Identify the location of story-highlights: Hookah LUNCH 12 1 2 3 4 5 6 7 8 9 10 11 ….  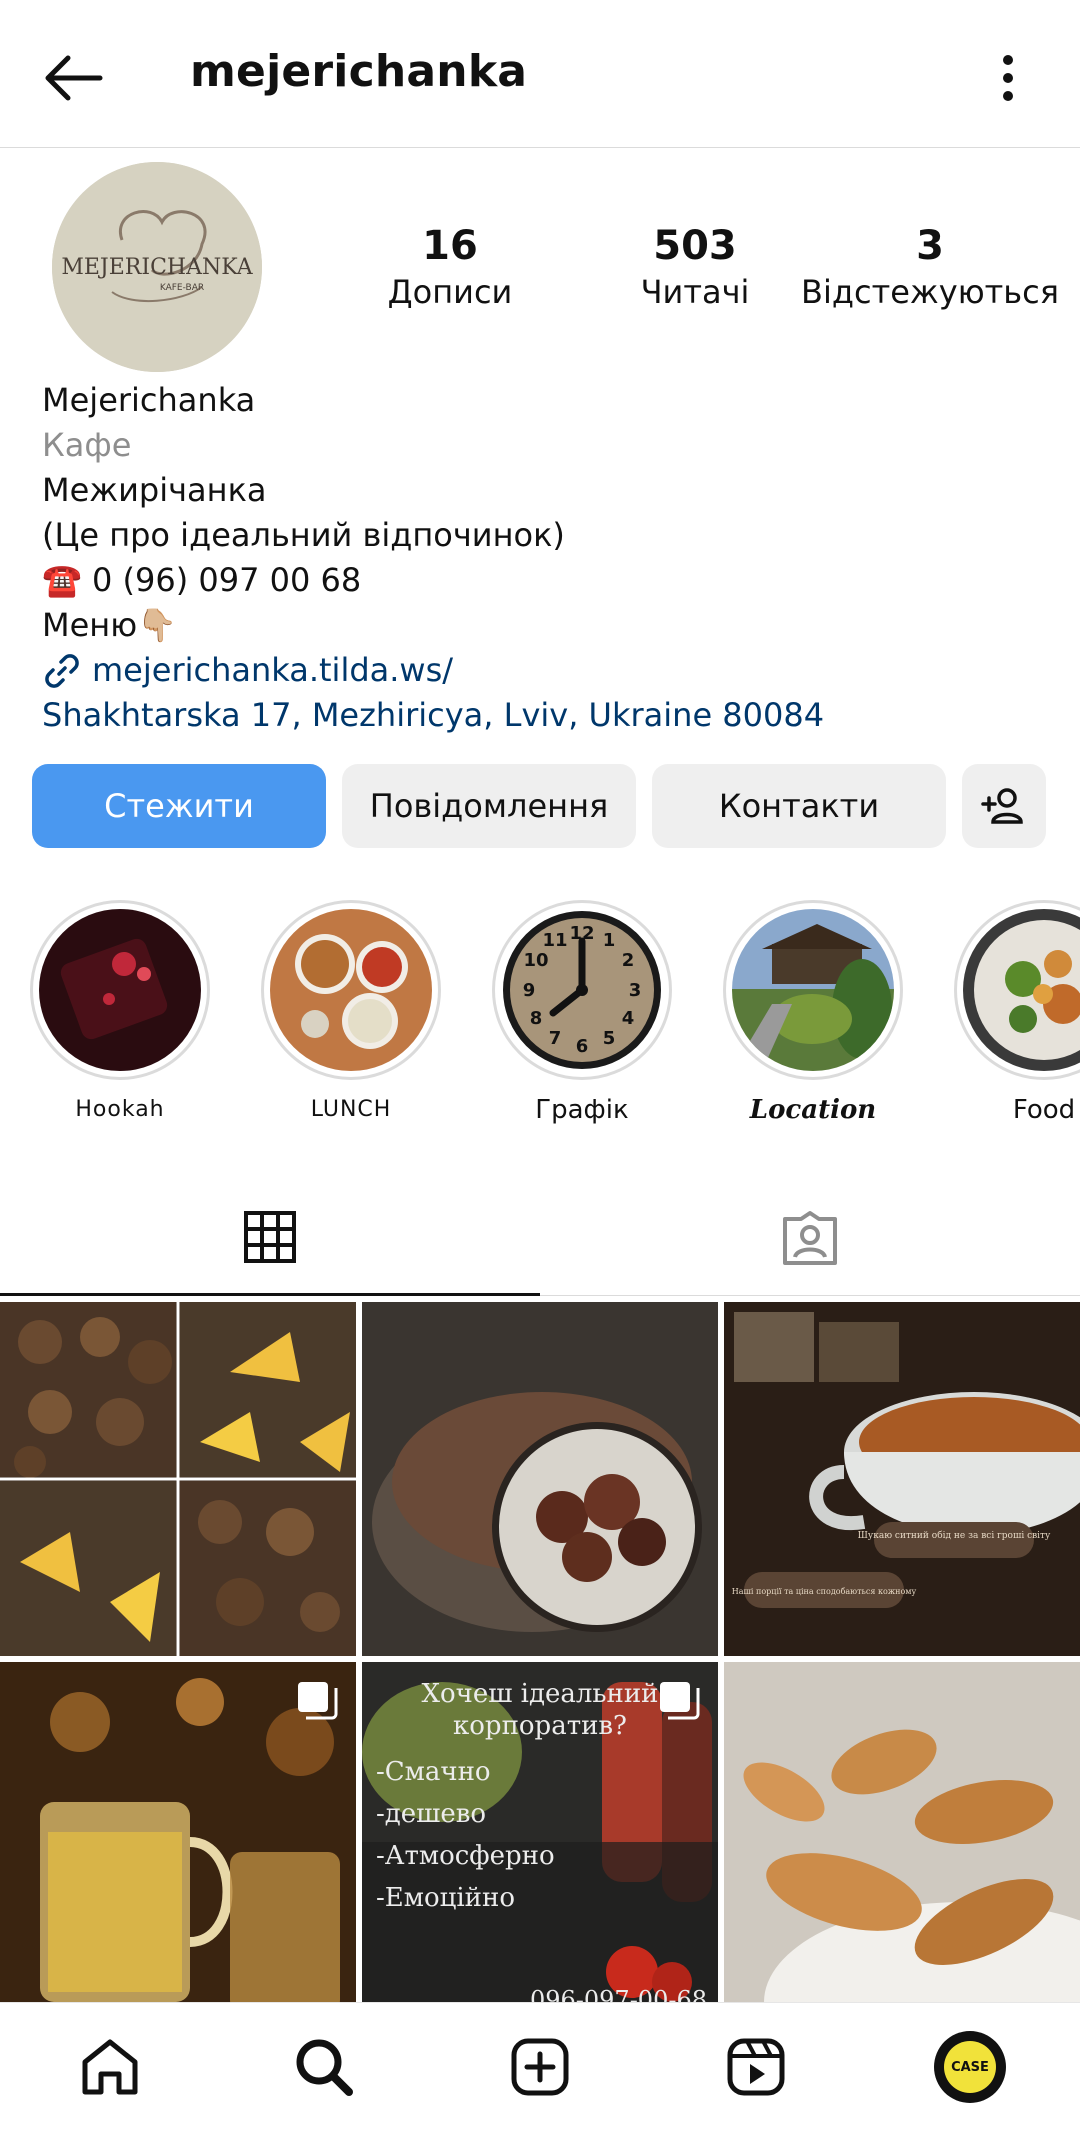
(540, 1015).